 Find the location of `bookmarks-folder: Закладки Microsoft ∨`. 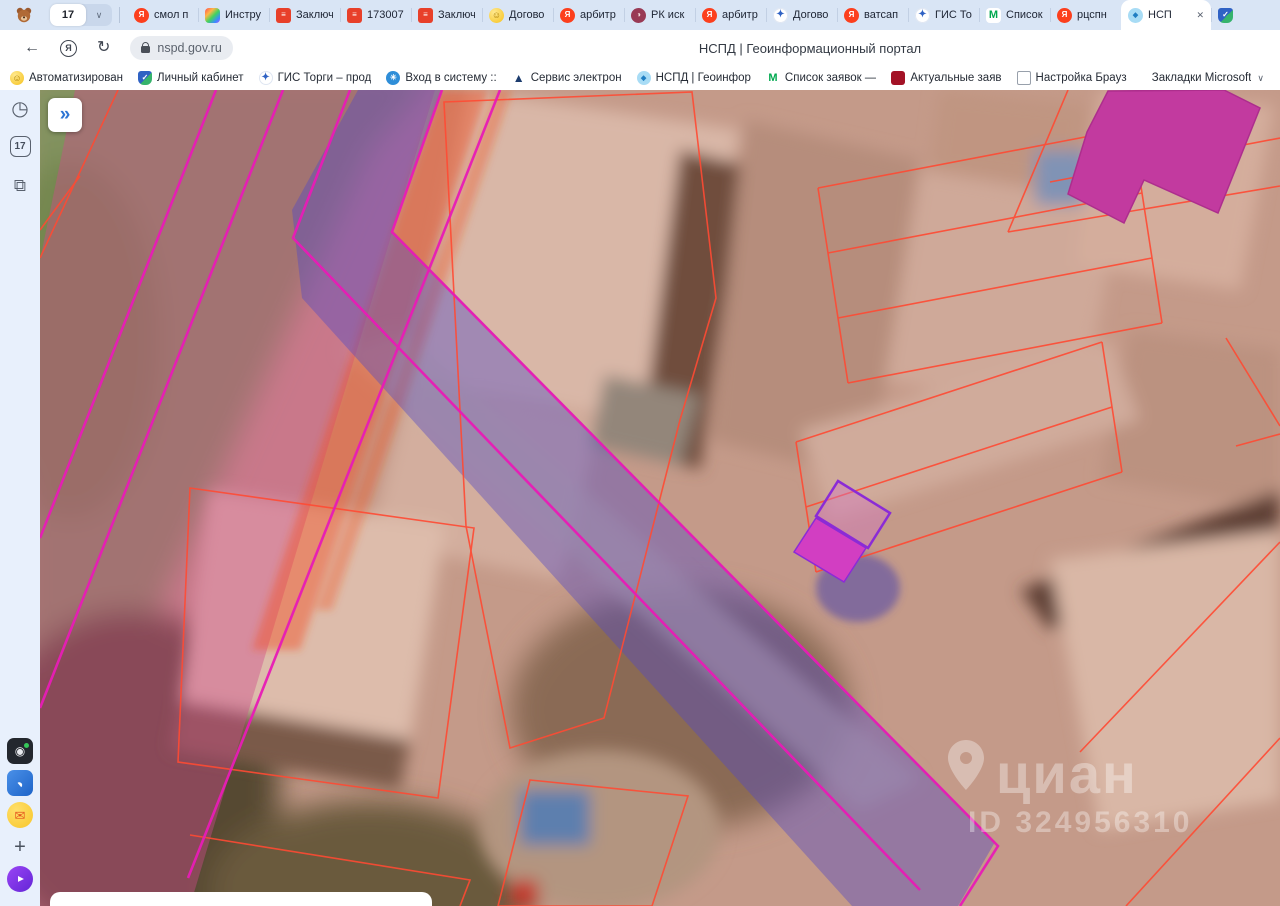

bookmarks-folder: Закладки Microsoft ∨ is located at coordinates (1208, 78).